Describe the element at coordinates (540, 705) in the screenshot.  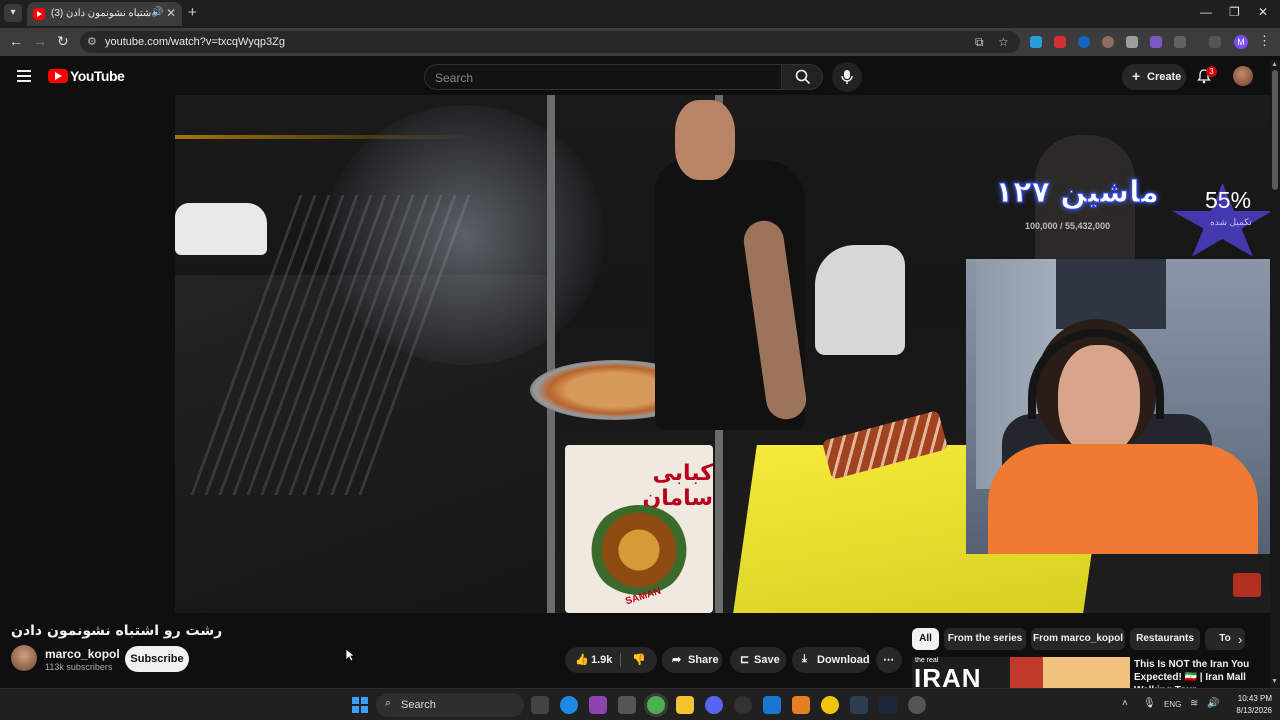
I see `task-view-icon` at that location.